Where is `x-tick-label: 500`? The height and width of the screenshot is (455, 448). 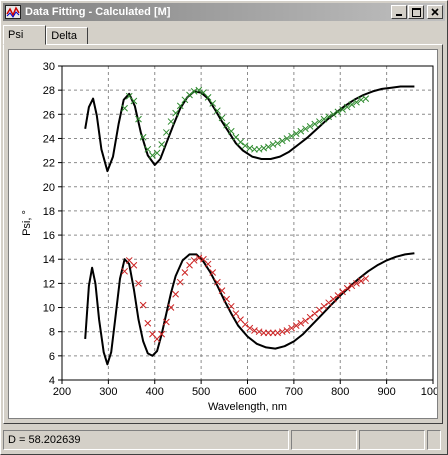 x-tick-label: 500 is located at coordinates (201, 392).